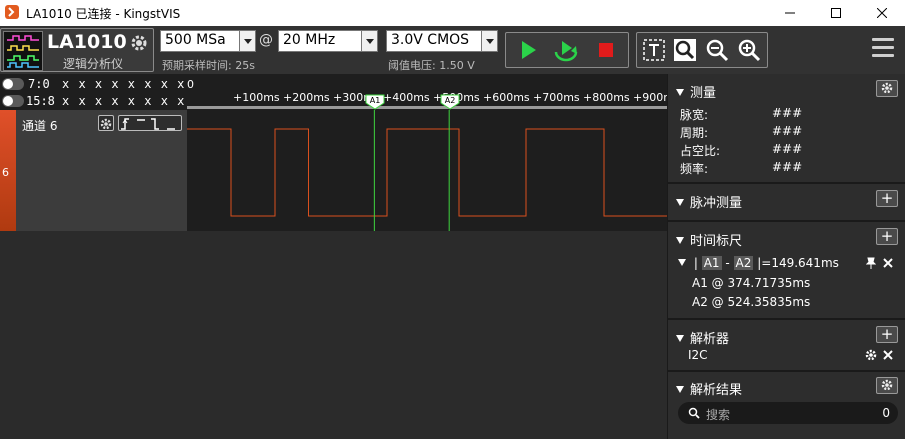 This screenshot has height=439, width=905. I want to click on cursor-a1-flag: A1, so click(375, 102).